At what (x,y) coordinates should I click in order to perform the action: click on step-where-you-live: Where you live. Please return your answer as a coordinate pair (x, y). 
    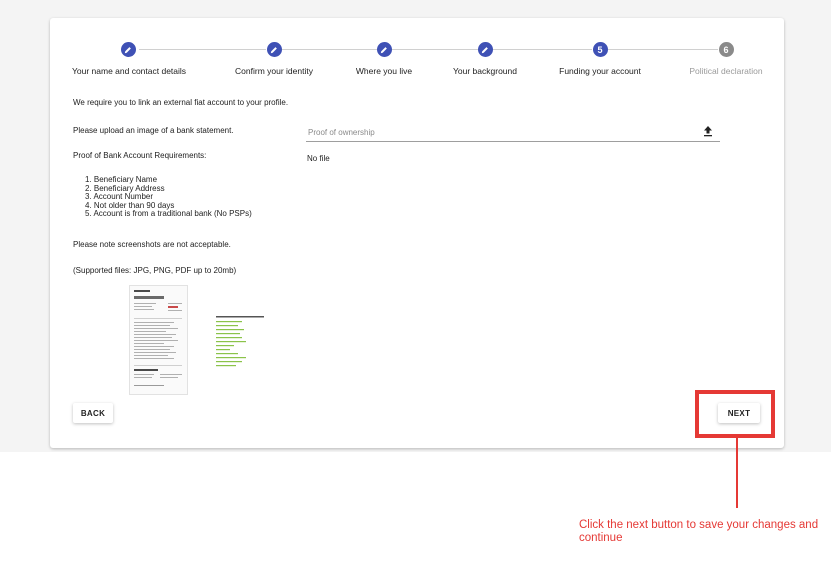
    Looking at the image, I should click on (384, 59).